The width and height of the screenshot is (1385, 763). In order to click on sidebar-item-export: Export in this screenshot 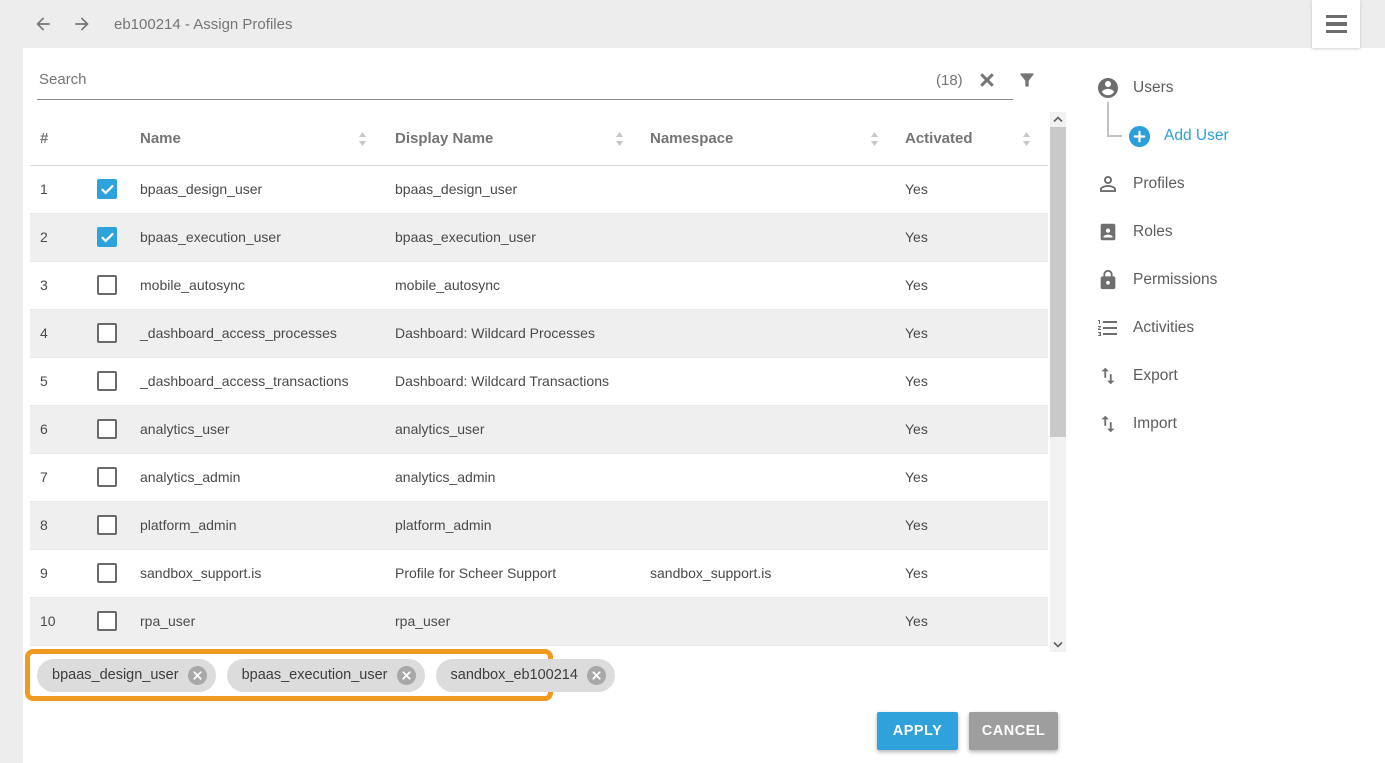, I will do `click(1137, 376)`.